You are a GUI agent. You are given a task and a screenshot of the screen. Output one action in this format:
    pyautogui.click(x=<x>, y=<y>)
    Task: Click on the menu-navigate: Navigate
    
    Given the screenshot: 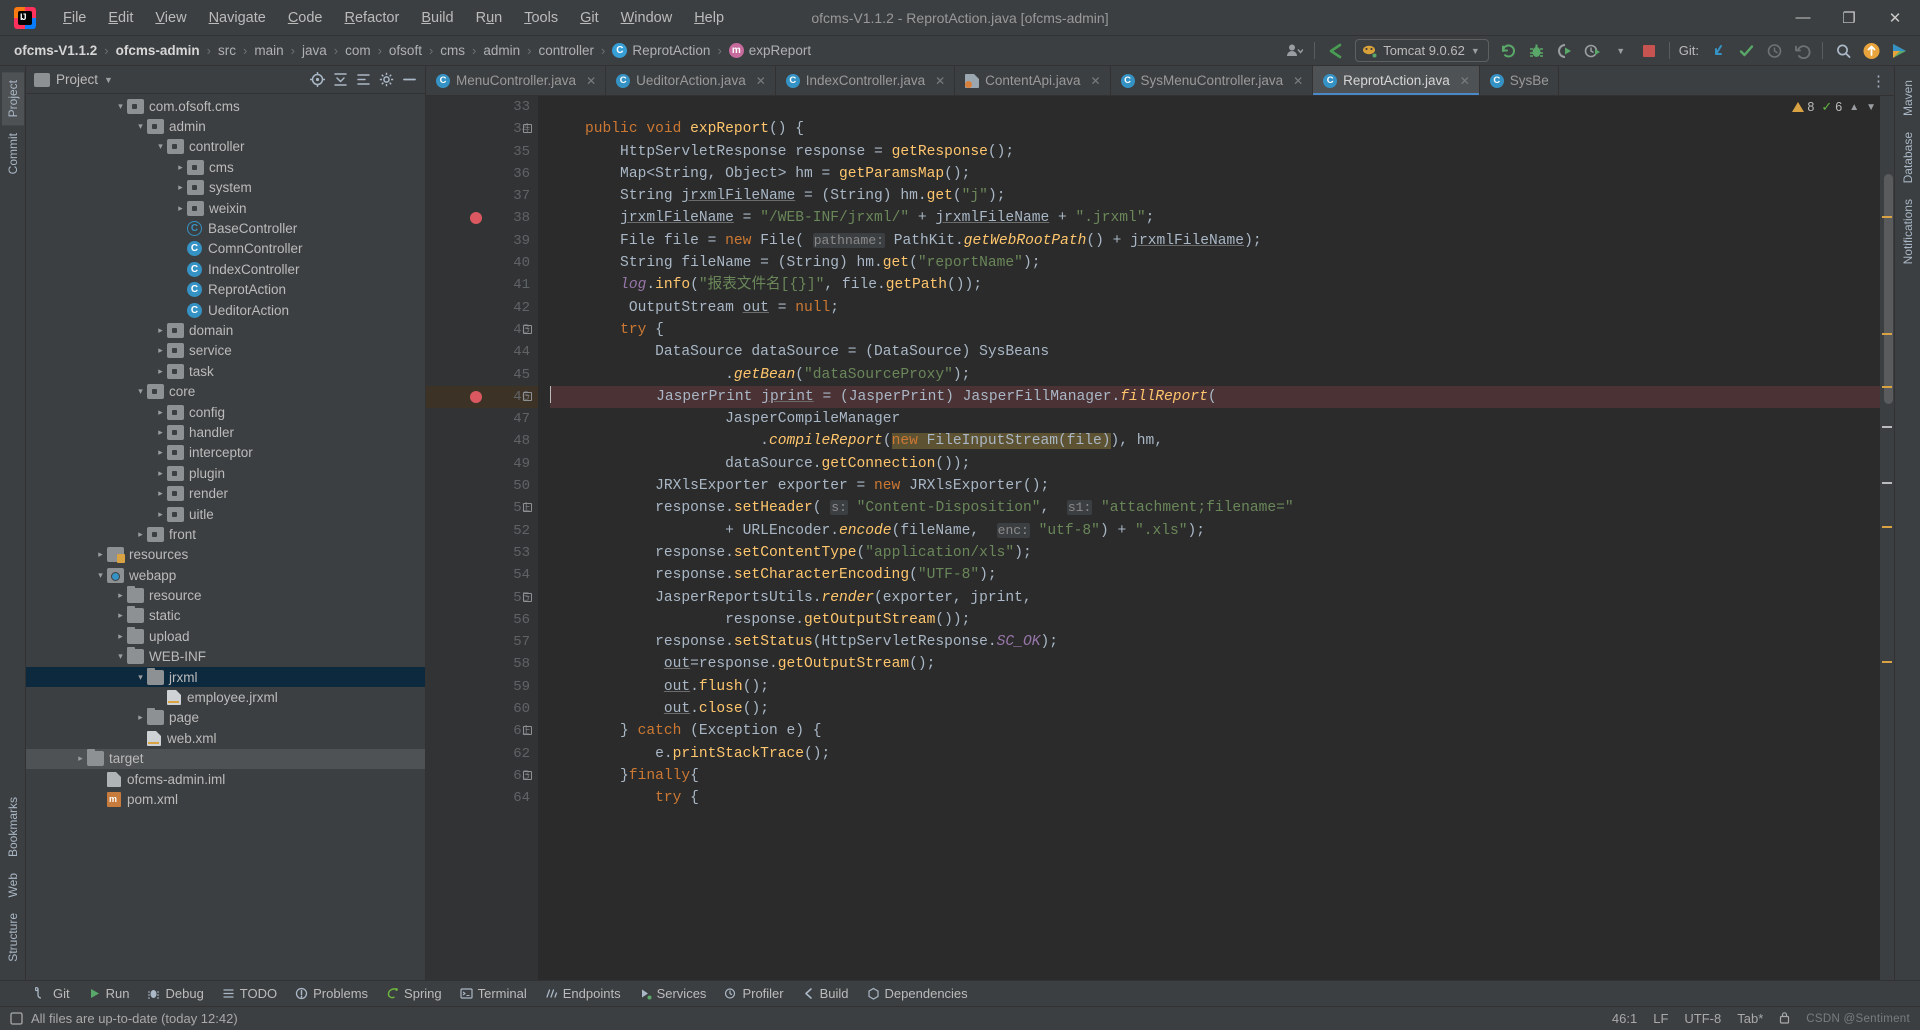 What is the action you would take?
    pyautogui.click(x=237, y=18)
    